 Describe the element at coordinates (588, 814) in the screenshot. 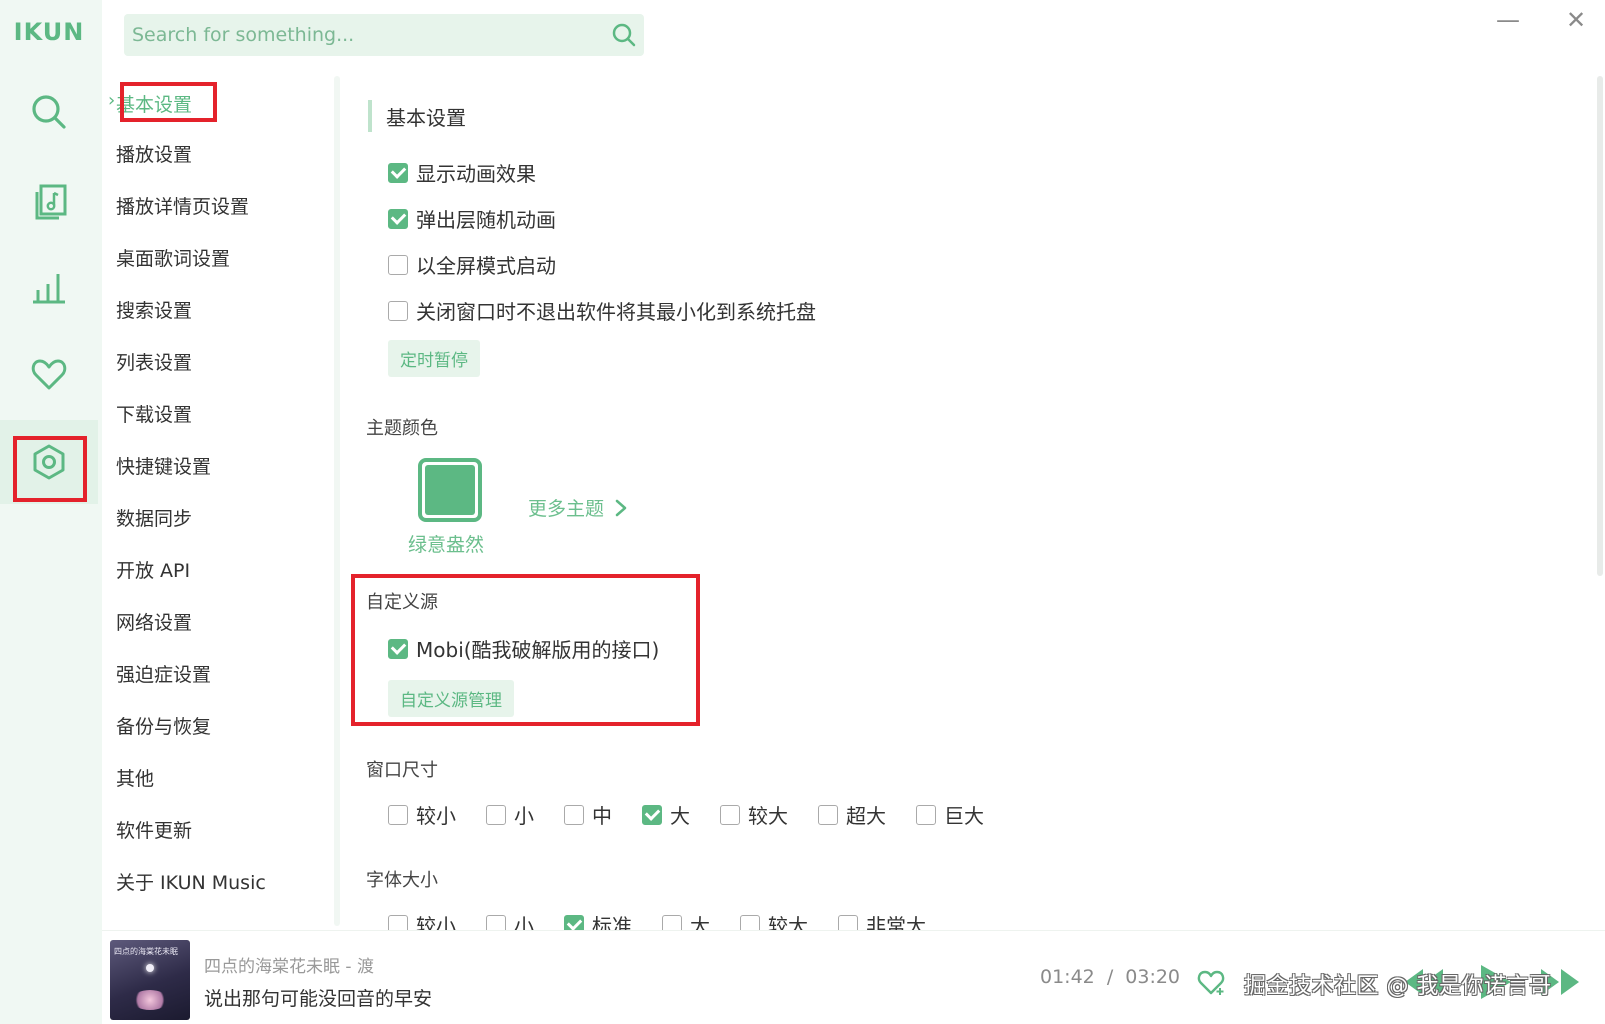

I see `radio-window-medium: 中` at that location.